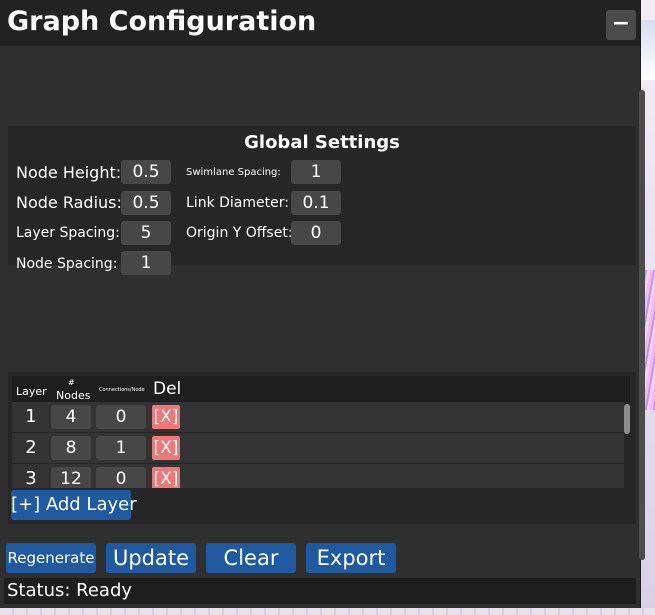 This screenshot has height=615, width=655. Describe the element at coordinates (71, 382) in the screenshot. I see `header-nodes-hash: #` at that location.